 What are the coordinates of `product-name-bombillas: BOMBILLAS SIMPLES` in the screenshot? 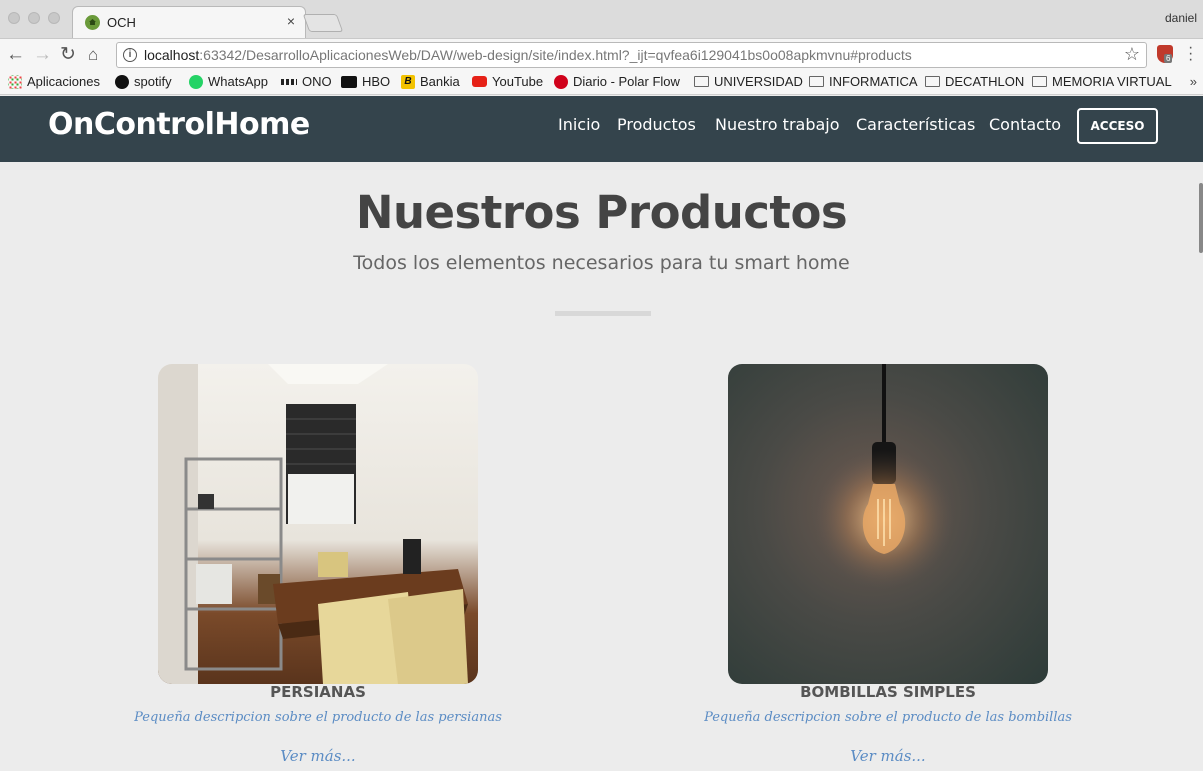 It's located at (888, 692).